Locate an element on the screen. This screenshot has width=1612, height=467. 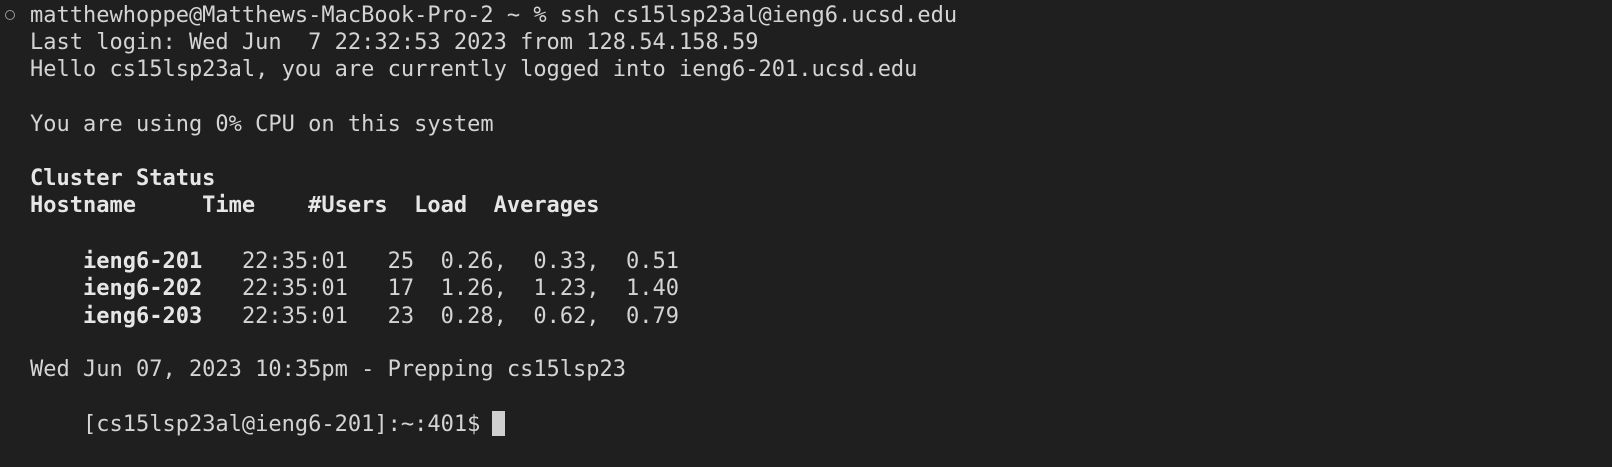
row-values: 22:35:01 23 0.28, 0.62, 0.79 is located at coordinates (441, 316).